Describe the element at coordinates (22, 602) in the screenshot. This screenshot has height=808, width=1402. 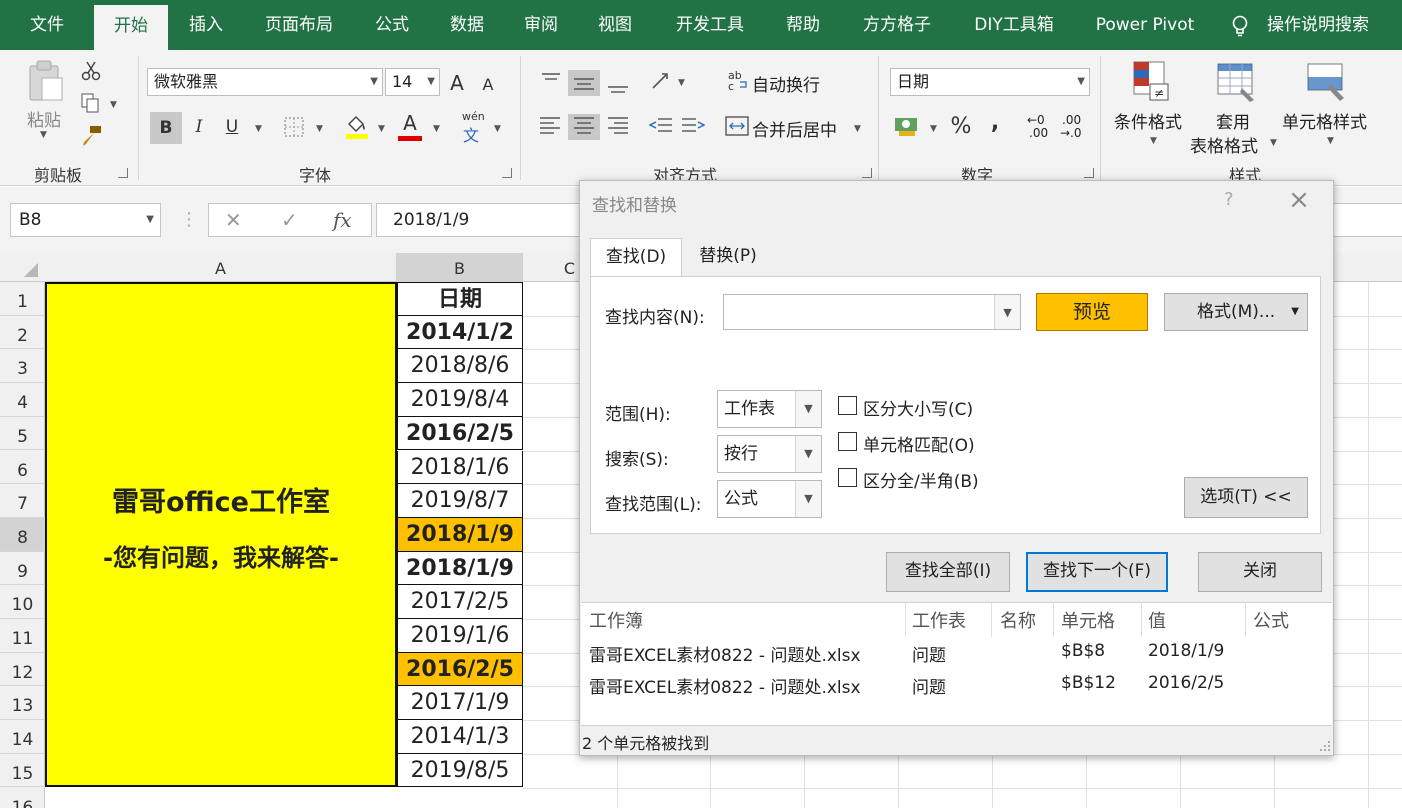
I see `row-header-10: 10` at that location.